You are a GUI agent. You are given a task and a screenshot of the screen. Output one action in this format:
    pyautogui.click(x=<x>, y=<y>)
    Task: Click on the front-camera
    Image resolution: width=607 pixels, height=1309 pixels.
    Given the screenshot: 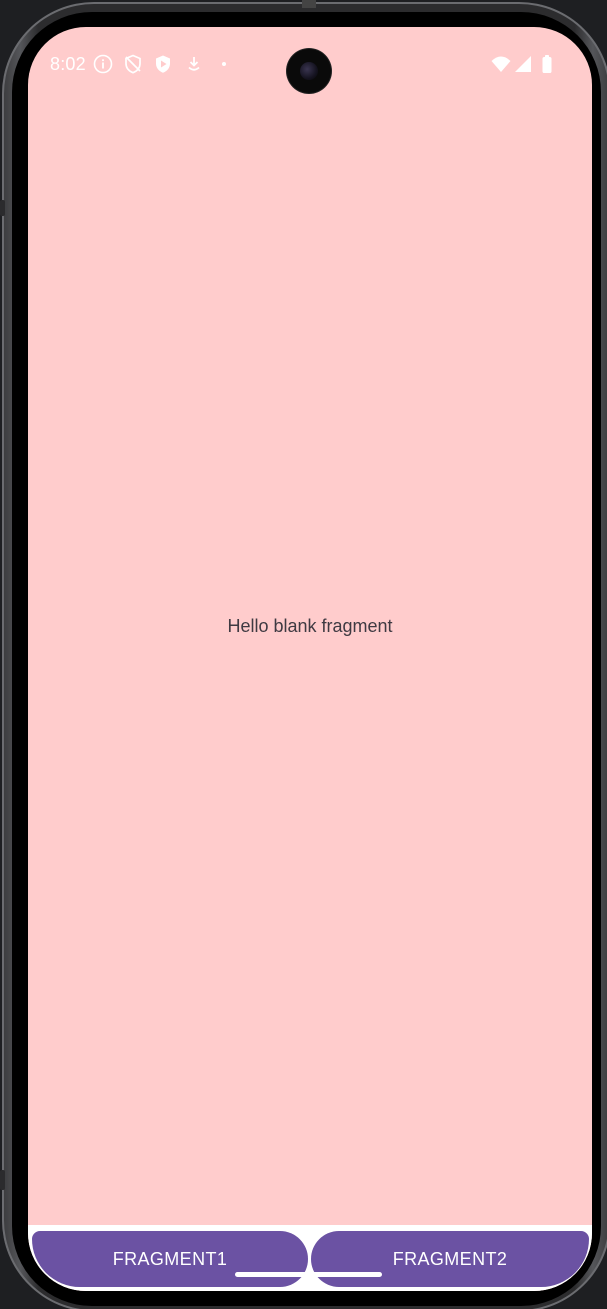 What is the action you would take?
    pyautogui.click(x=309, y=71)
    